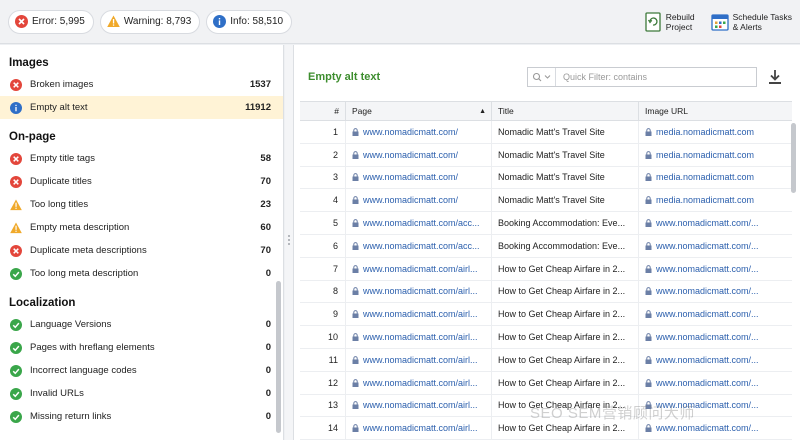 The image size is (800, 440). What do you see at coordinates (551, 177) in the screenshot?
I see `page-title-text: Nomadic Matt's Travel Site` at bounding box center [551, 177].